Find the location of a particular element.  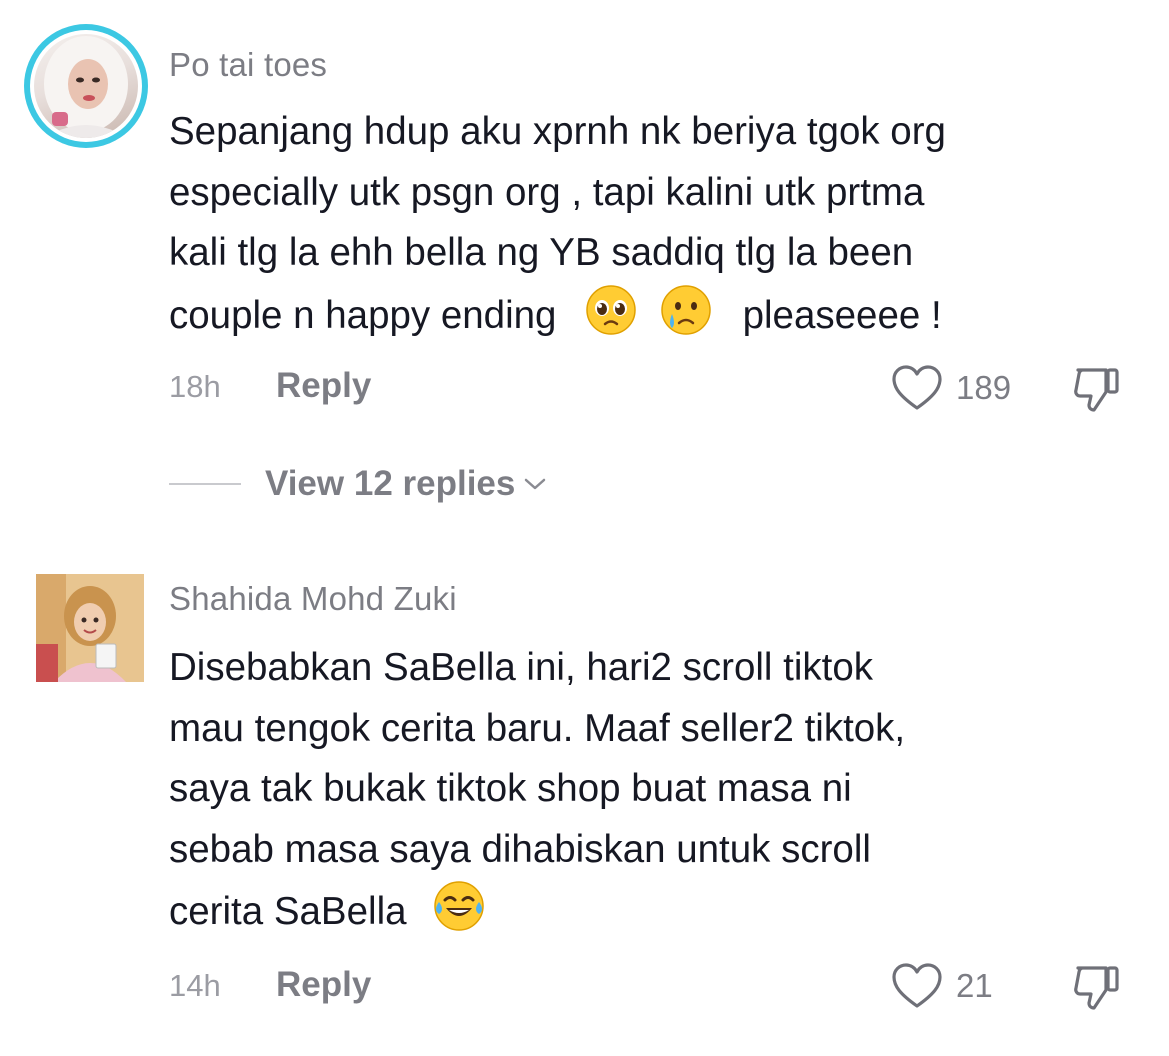

comment-timestamp: 18h is located at coordinates (195, 386).